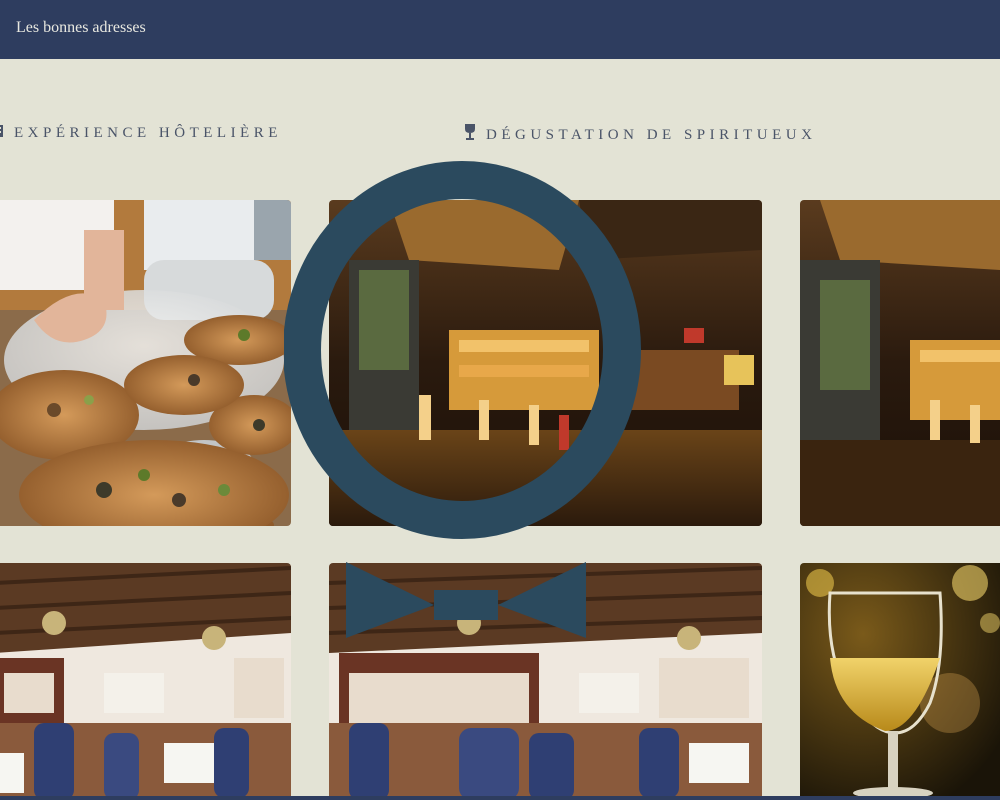 This screenshot has height=800, width=1000. What do you see at coordinates (145, 363) in the screenshot?
I see `chef-plating-photo` at bounding box center [145, 363].